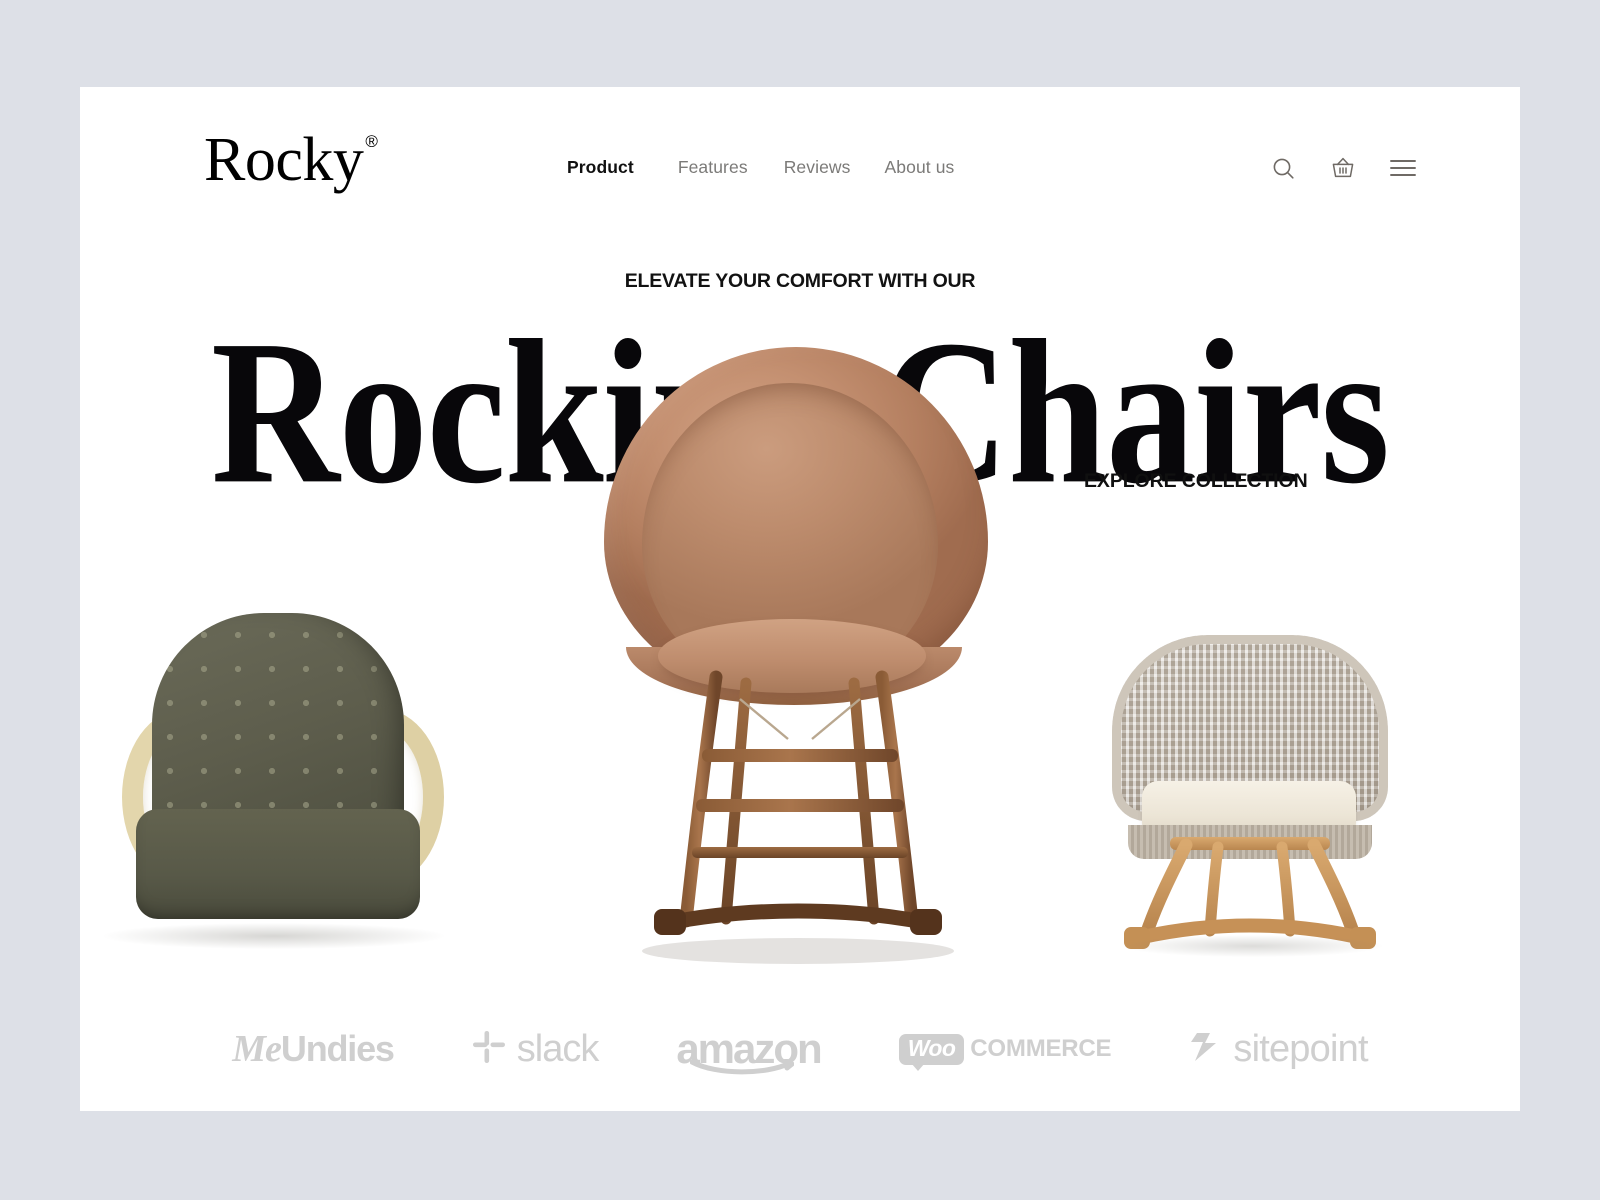  I want to click on woo-badge: Woo, so click(931, 1052).